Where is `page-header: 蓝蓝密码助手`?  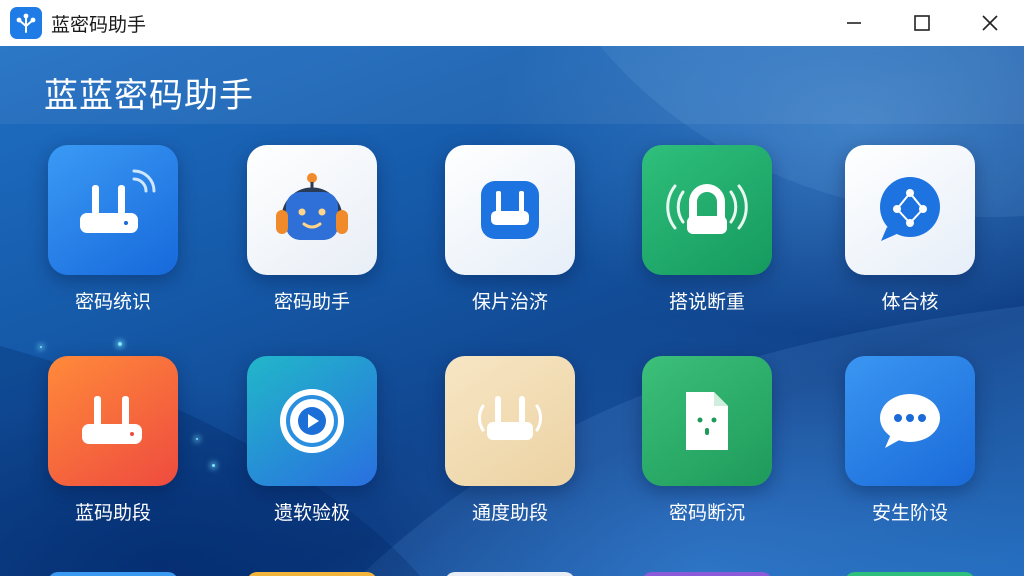
page-header: 蓝蓝密码助手 is located at coordinates (512, 85).